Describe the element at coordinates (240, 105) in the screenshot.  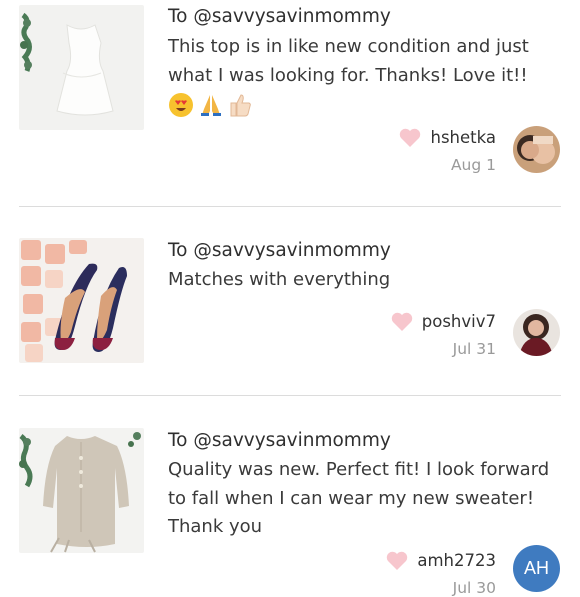
I see `thumbs-up-icon` at that location.